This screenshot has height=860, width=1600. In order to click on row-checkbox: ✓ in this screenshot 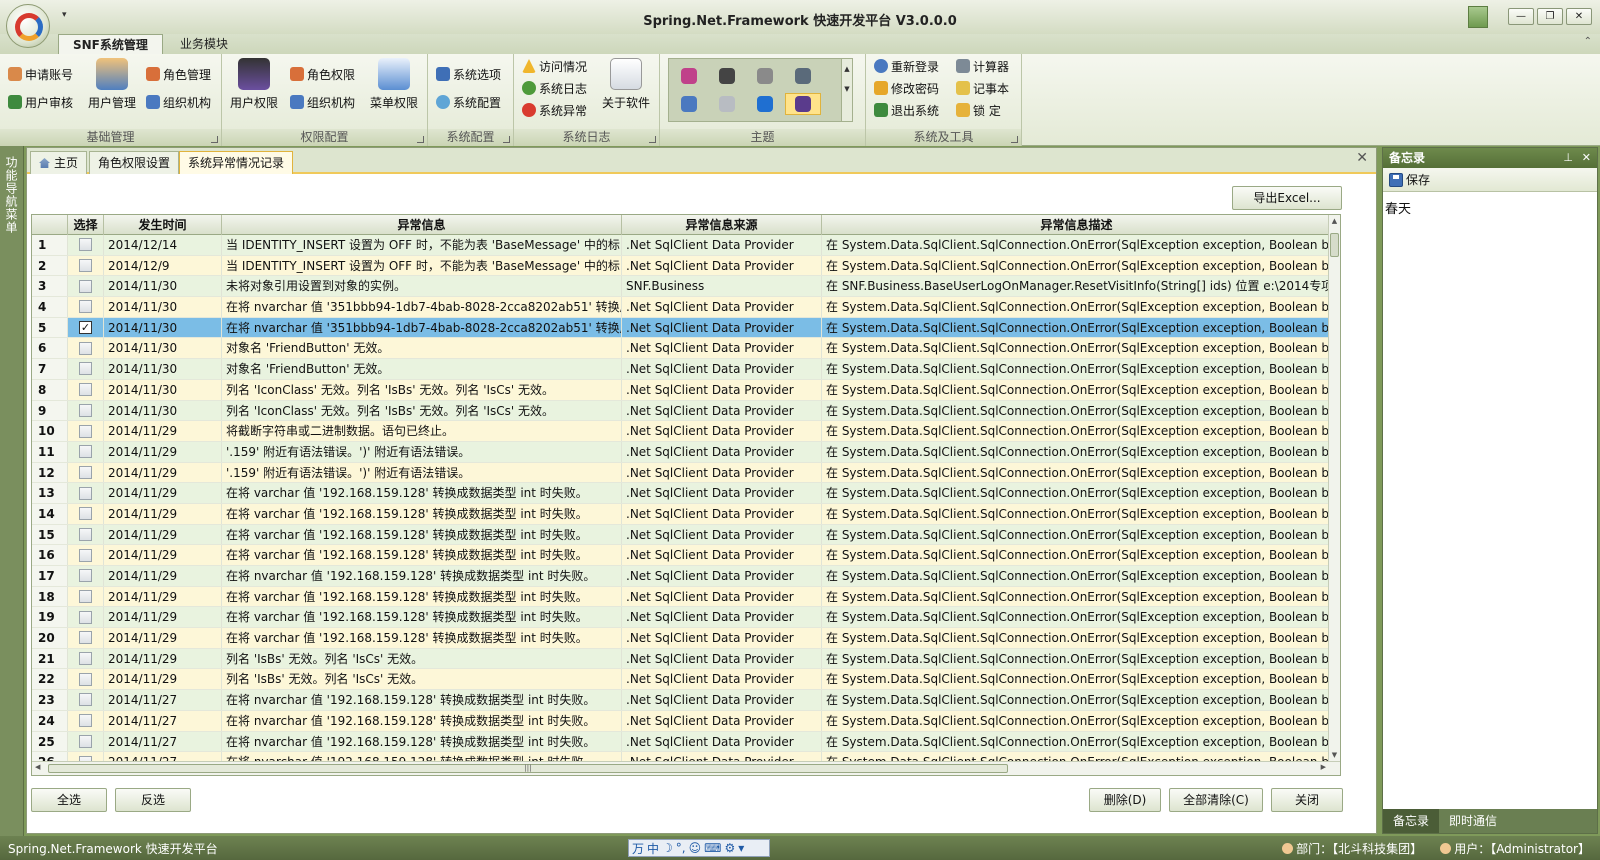, I will do `click(85, 328)`.